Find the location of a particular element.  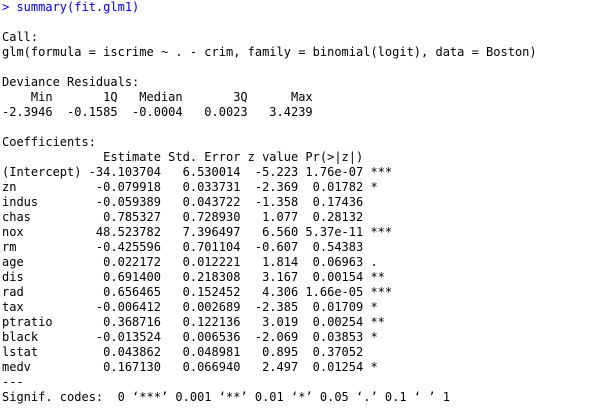

deviance-labels-row: Min 1Q Median 3Q Max is located at coordinates (165, 97).